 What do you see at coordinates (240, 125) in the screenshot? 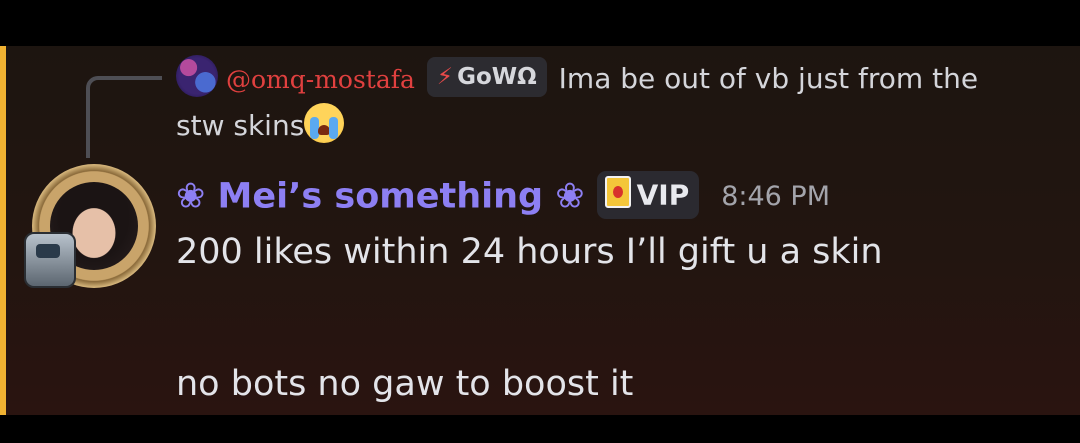
I see `reply-text-line2: stw skins` at bounding box center [240, 125].